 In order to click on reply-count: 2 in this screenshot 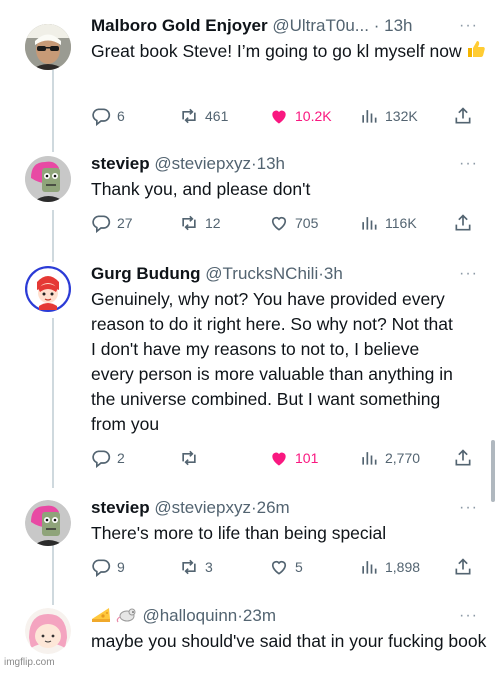, I will do `click(121, 458)`.